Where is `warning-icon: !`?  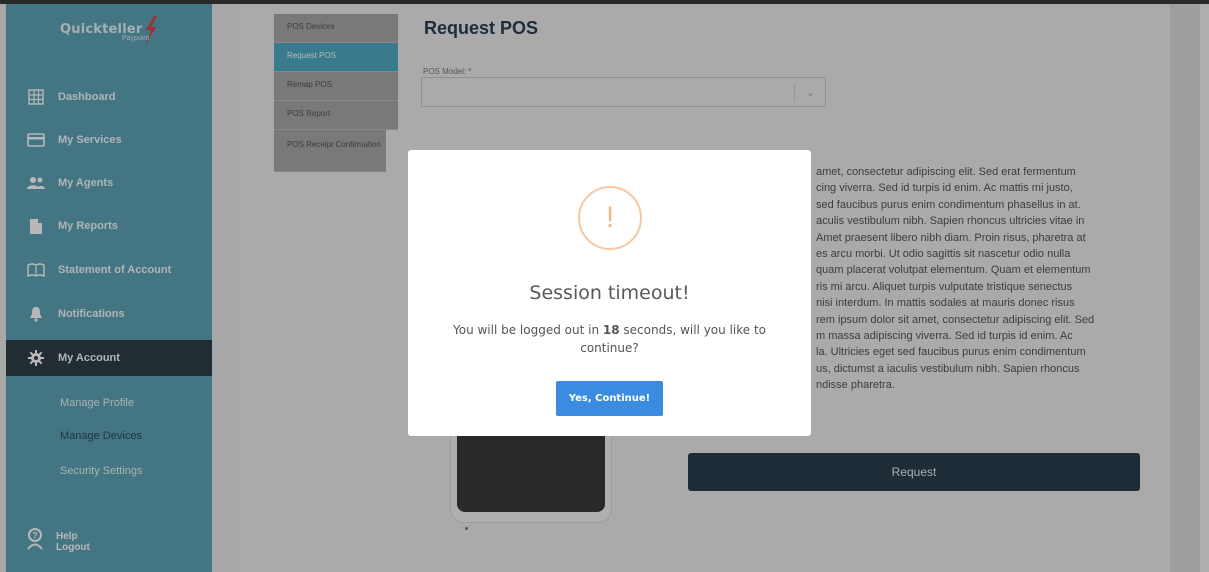 warning-icon: ! is located at coordinates (610, 218).